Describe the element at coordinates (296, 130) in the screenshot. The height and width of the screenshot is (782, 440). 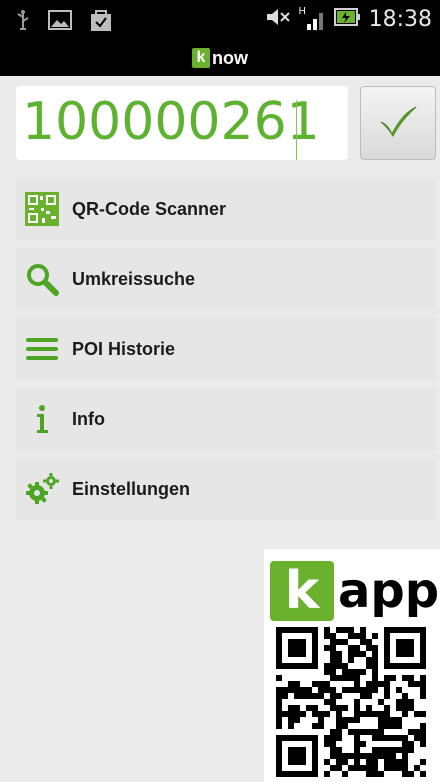
I see `text-caret` at that location.